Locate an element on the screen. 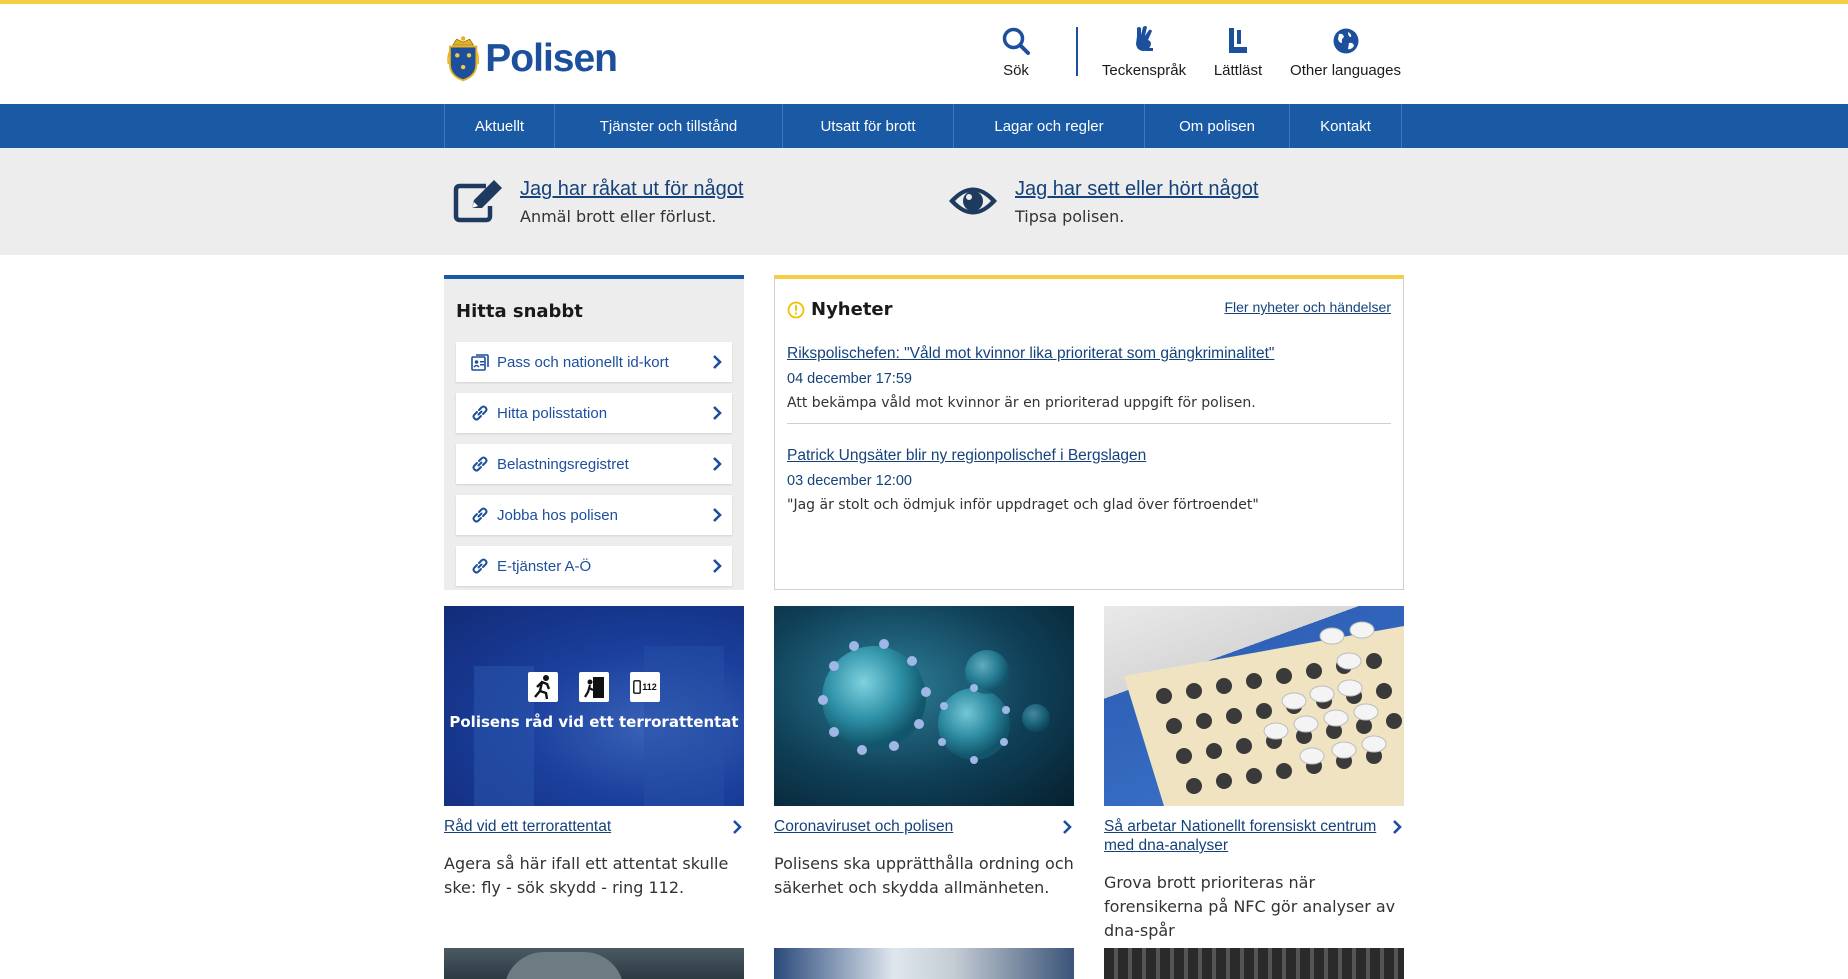 The height and width of the screenshot is (979, 1848). virus-illustration is located at coordinates (934, 701).